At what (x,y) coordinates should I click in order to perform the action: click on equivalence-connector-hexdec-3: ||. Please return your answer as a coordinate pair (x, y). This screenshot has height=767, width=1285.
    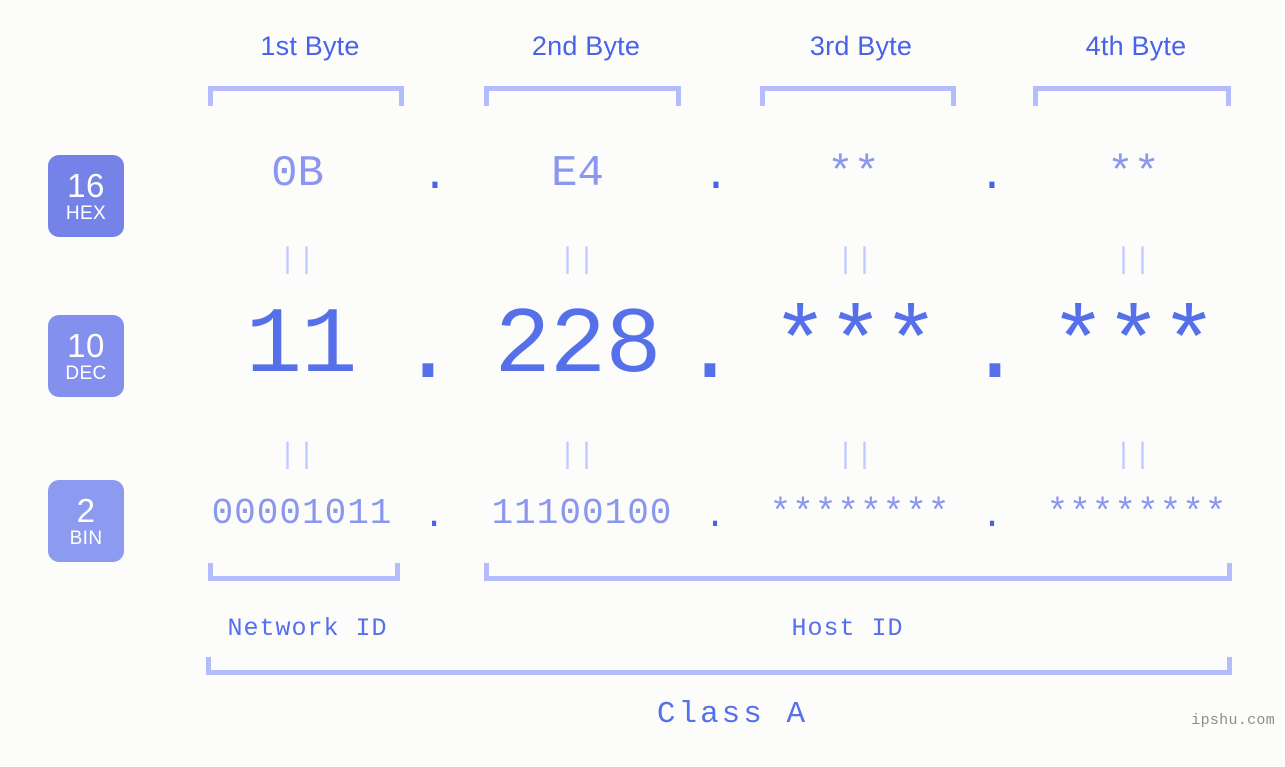
    Looking at the image, I should click on (855, 261).